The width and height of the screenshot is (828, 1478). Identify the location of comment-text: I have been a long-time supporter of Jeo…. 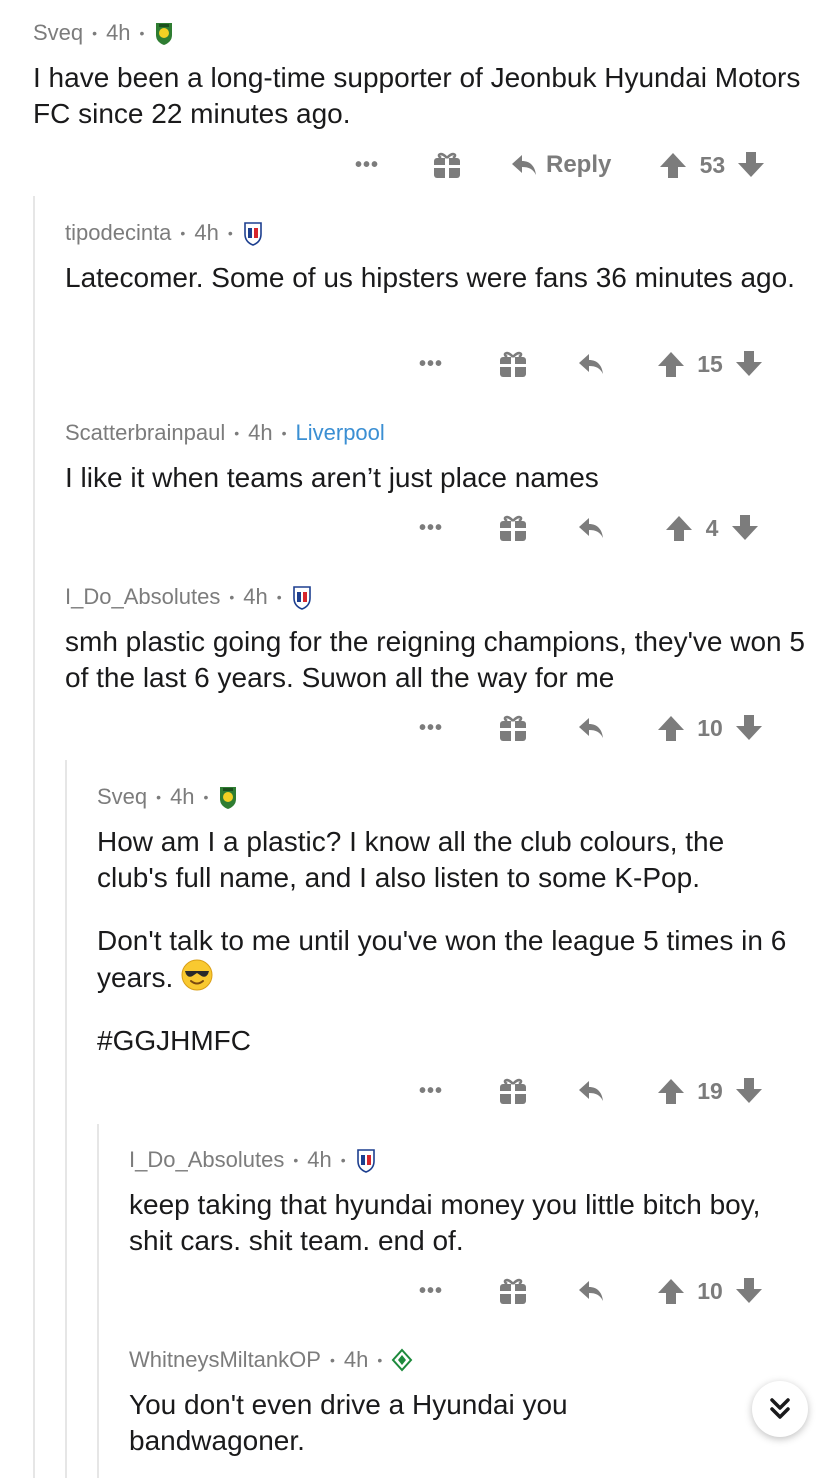
(417, 95).